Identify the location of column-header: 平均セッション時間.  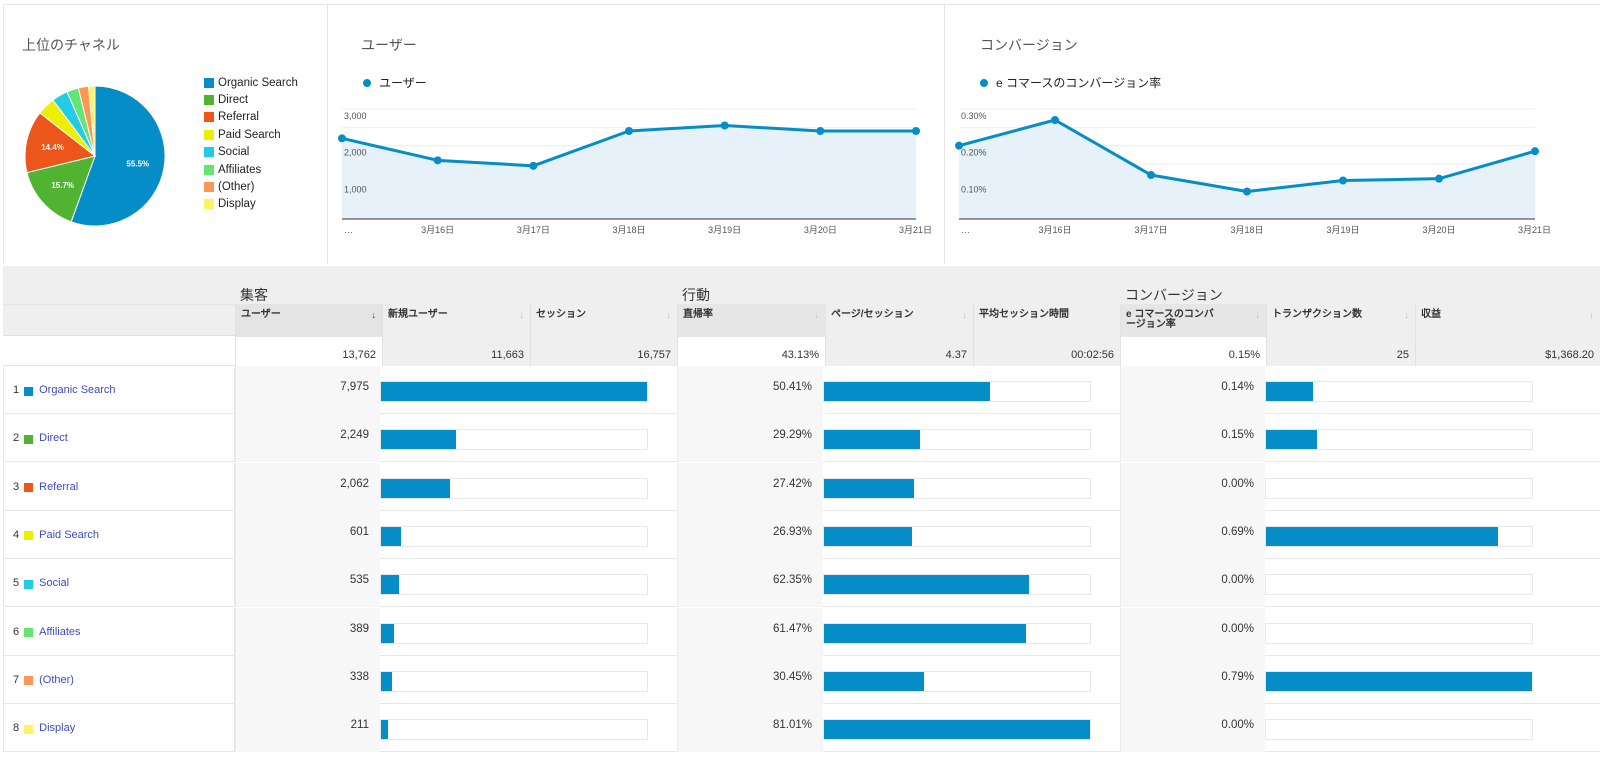
(1046, 320).